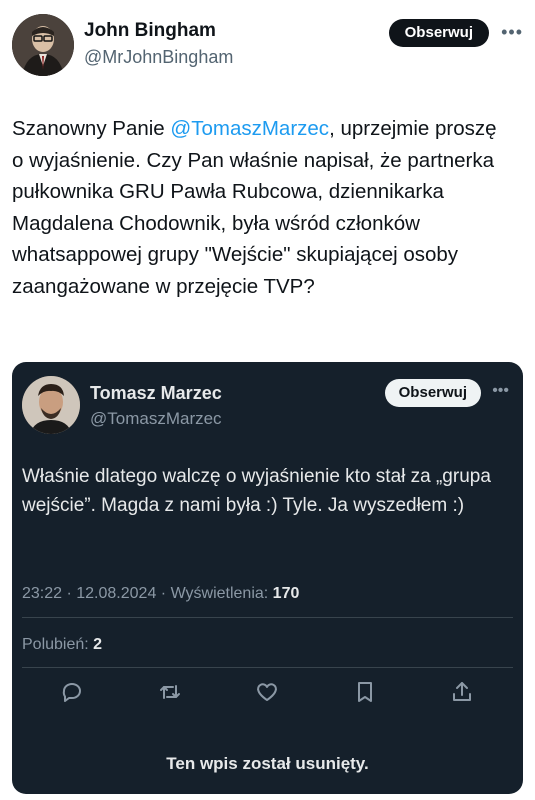 The width and height of the screenshot is (535, 800). Describe the element at coordinates (432, 393) in the screenshot. I see `quoted-follow-button: Obserwuj` at that location.